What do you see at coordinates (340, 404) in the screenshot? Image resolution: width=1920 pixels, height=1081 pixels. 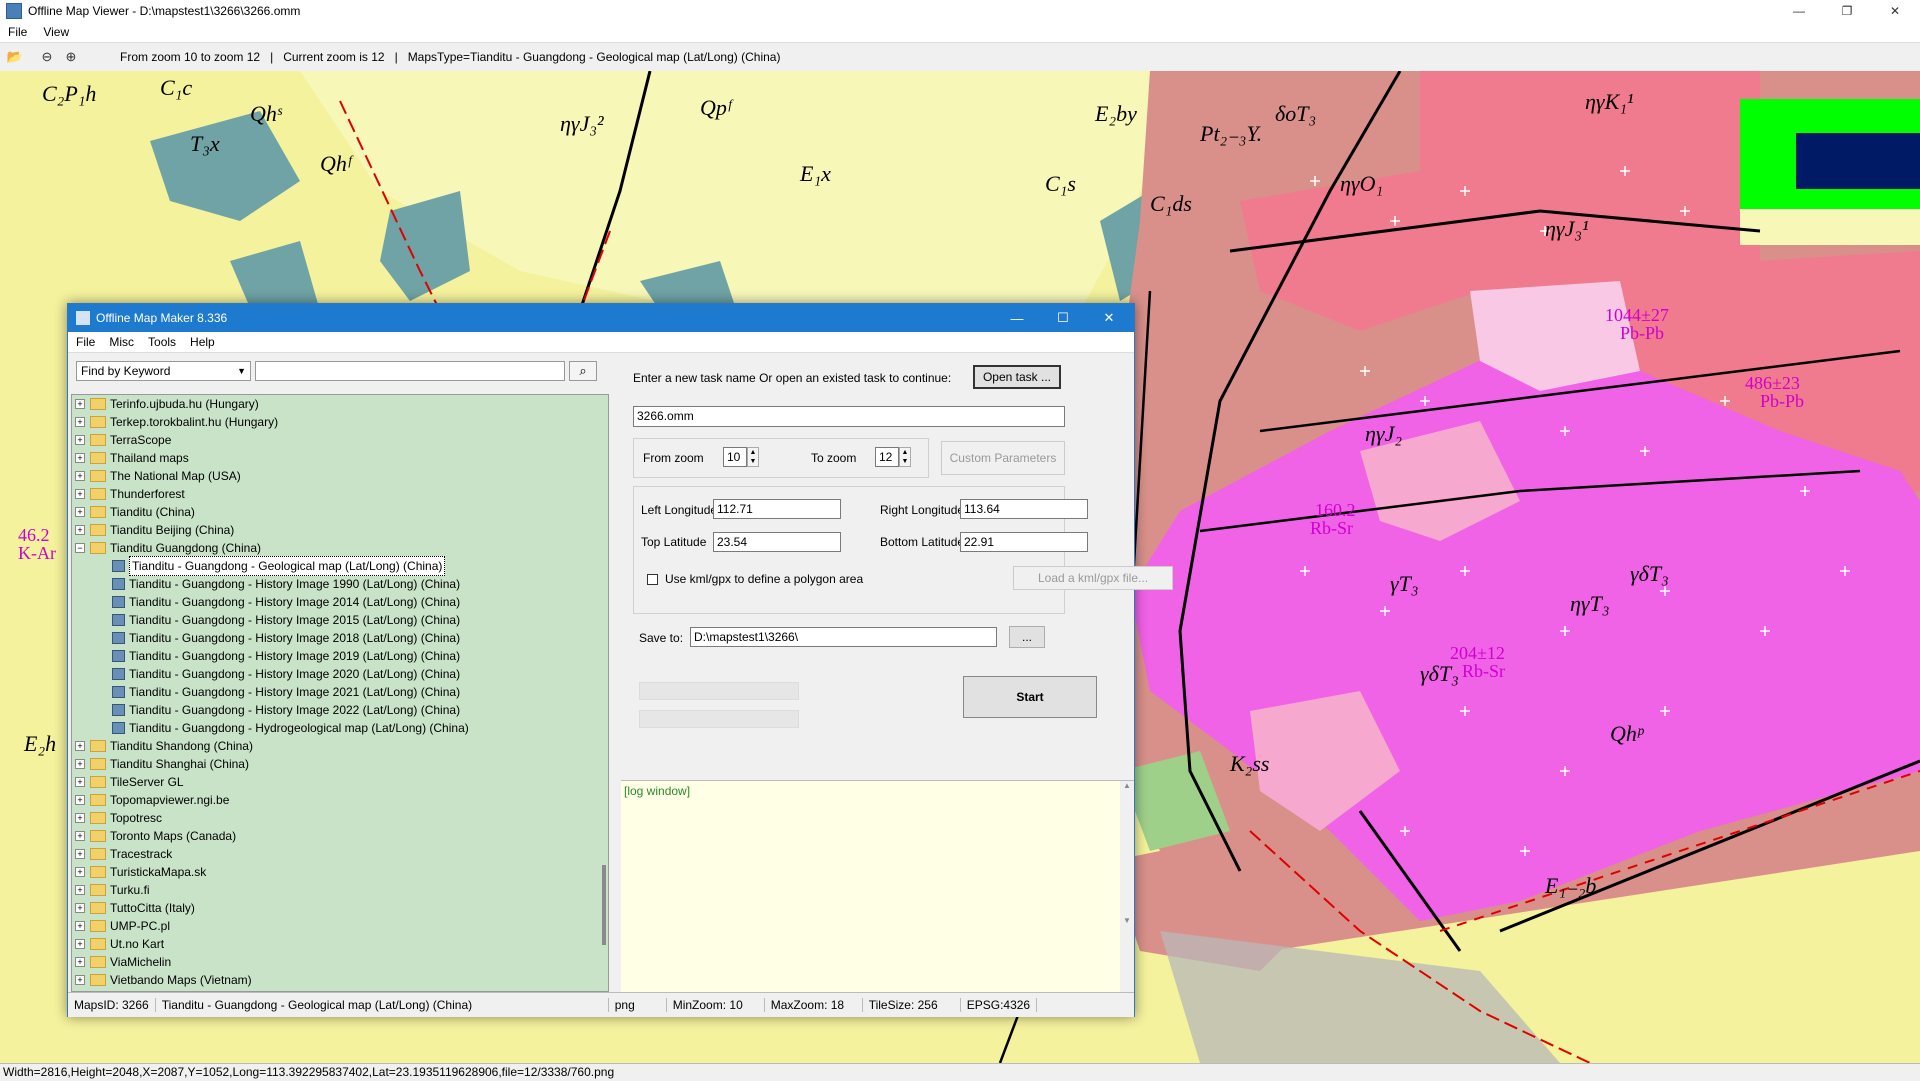 I see `tree-folder-item: + Terinfo.ujbuda.hu (Hungary)` at bounding box center [340, 404].